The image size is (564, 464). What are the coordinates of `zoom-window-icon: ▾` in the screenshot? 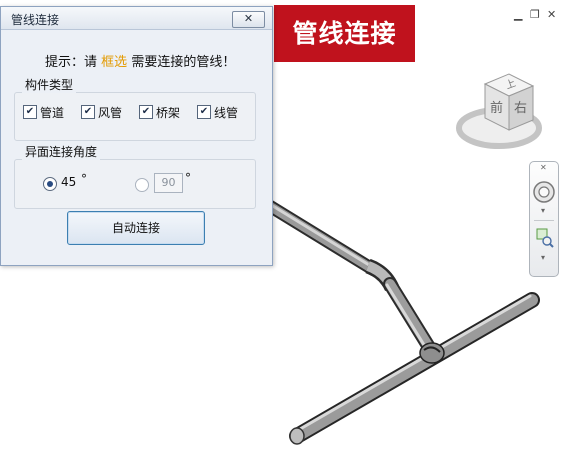 It's located at (544, 246).